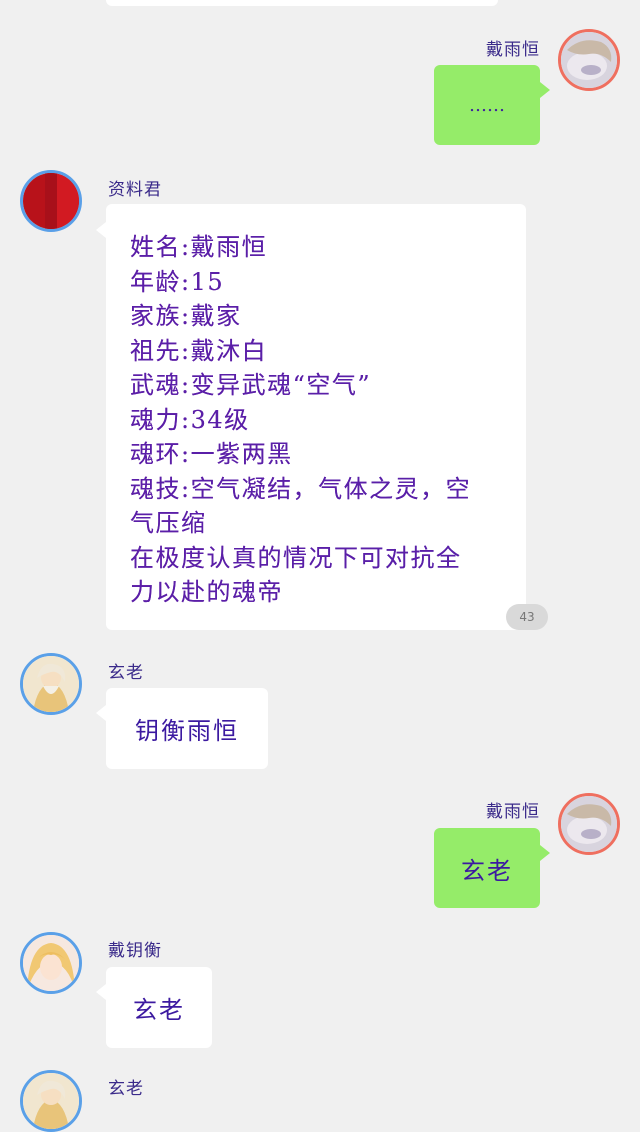 The width and height of the screenshot is (640, 1132). What do you see at coordinates (302, 3) in the screenshot?
I see `previous-message-bubble` at bounding box center [302, 3].